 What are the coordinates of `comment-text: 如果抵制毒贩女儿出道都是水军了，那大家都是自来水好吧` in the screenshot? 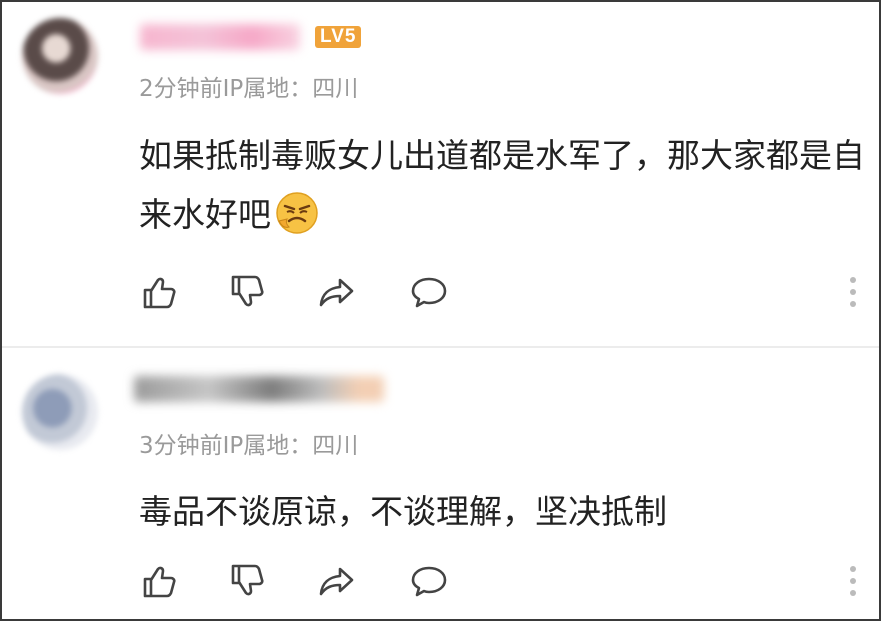 It's located at (502, 185).